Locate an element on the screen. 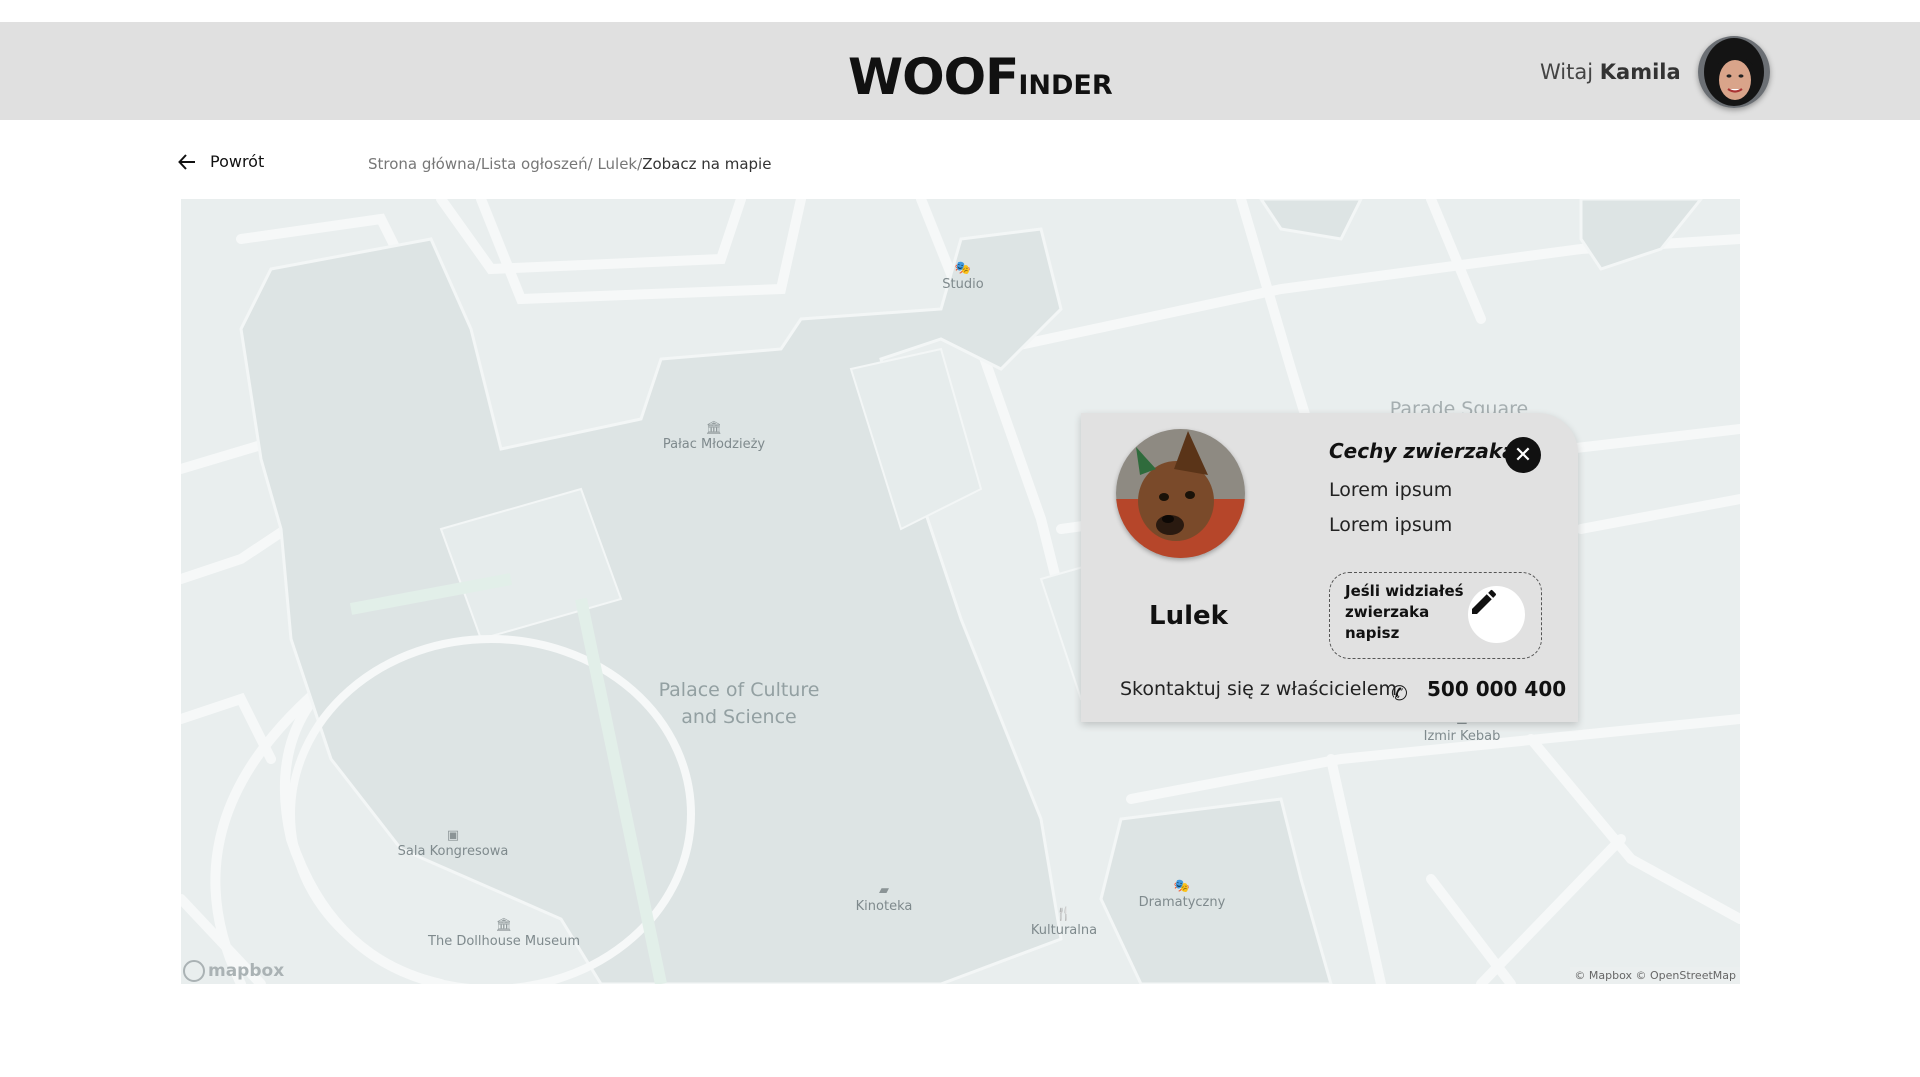 Image resolution: width=1920 pixels, height=1077 pixels. landmark-line1: Palace of Culture is located at coordinates (739, 690).